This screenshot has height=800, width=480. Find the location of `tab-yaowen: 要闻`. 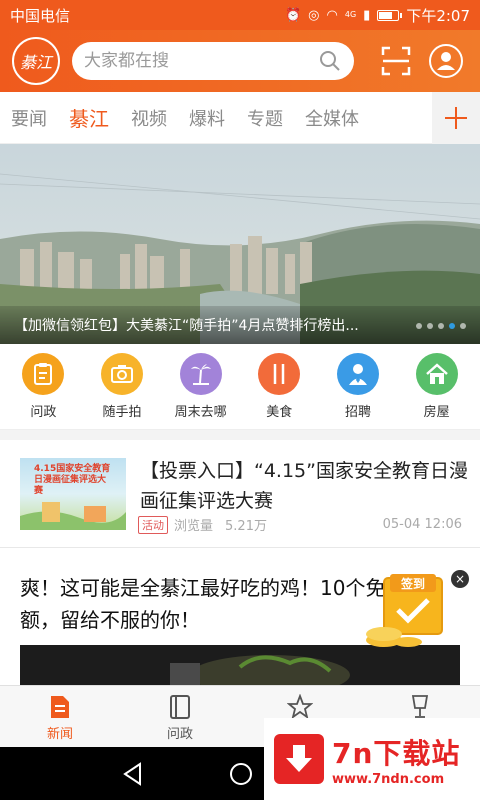

tab-yaowen: 要闻 is located at coordinates (29, 118).